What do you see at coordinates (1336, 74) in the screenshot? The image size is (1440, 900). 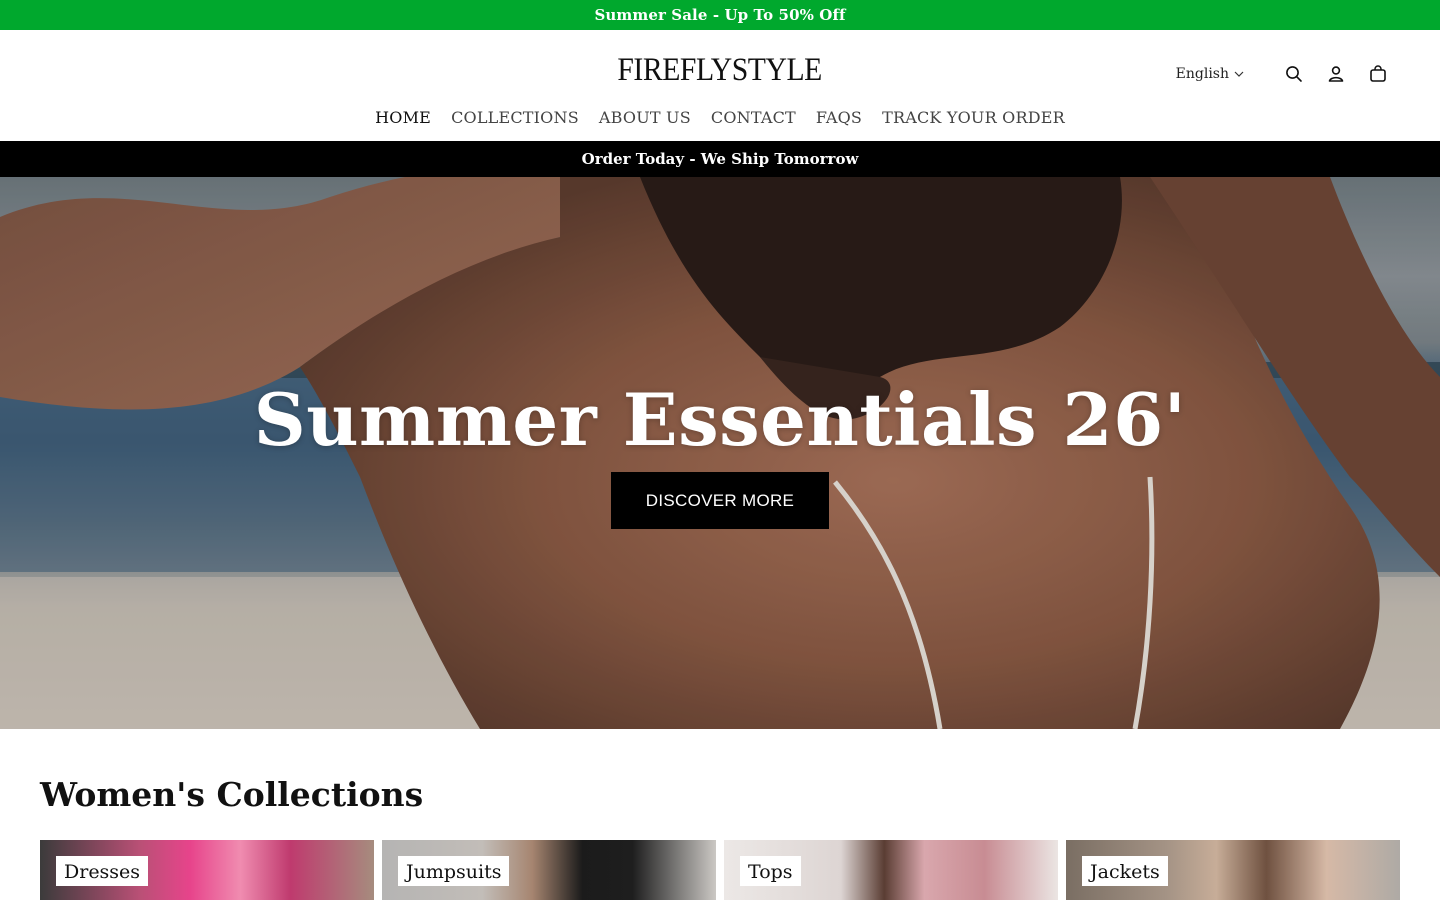 I see `account-icon` at bounding box center [1336, 74].